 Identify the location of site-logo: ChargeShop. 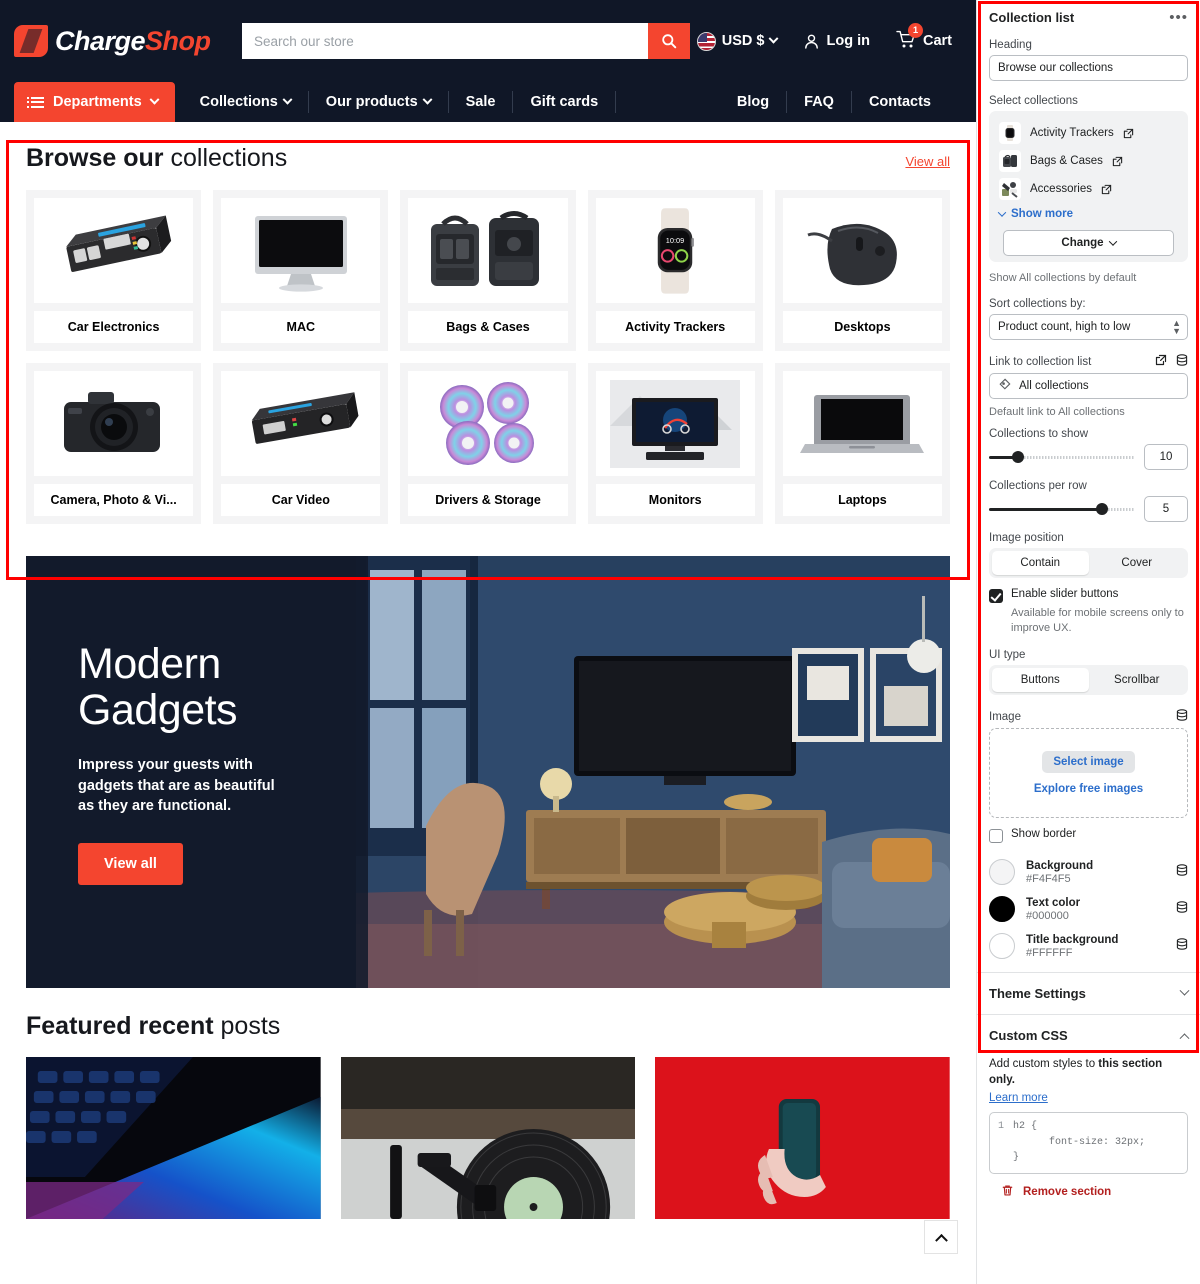
(126, 41).